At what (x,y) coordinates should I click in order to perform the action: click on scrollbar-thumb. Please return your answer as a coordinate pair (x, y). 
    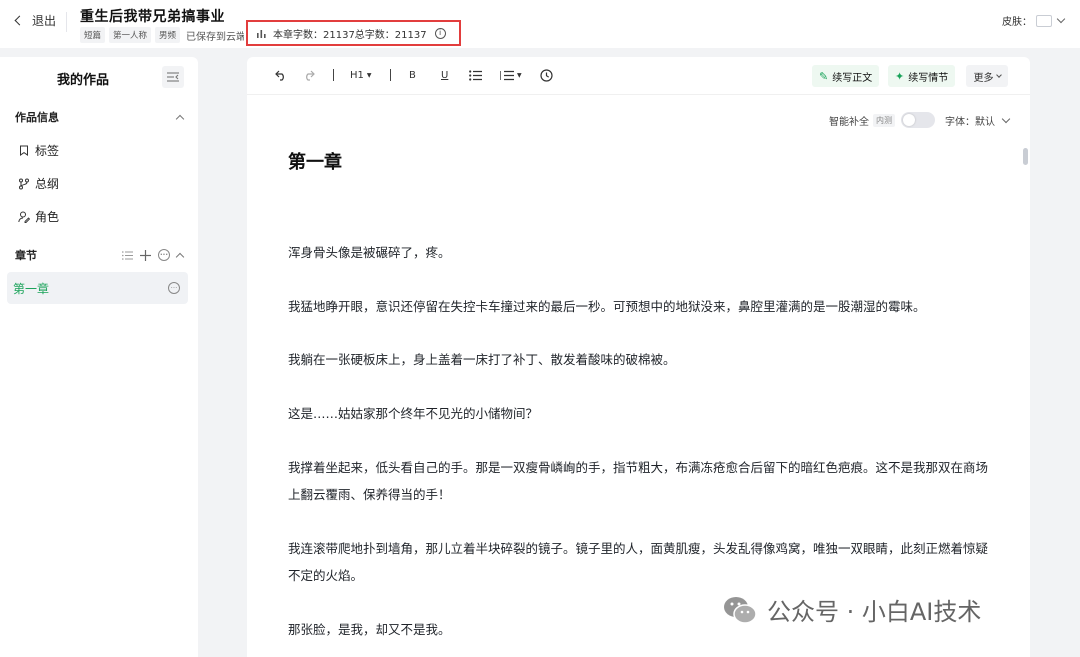
    Looking at the image, I should click on (1025, 156).